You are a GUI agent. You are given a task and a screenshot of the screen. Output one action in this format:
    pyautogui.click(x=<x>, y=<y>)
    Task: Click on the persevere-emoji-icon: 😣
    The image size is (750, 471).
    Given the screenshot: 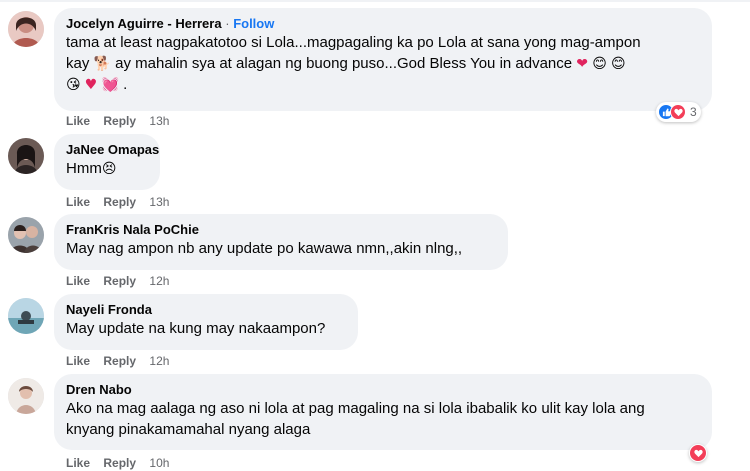 What is the action you would take?
    pyautogui.click(x=109, y=169)
    